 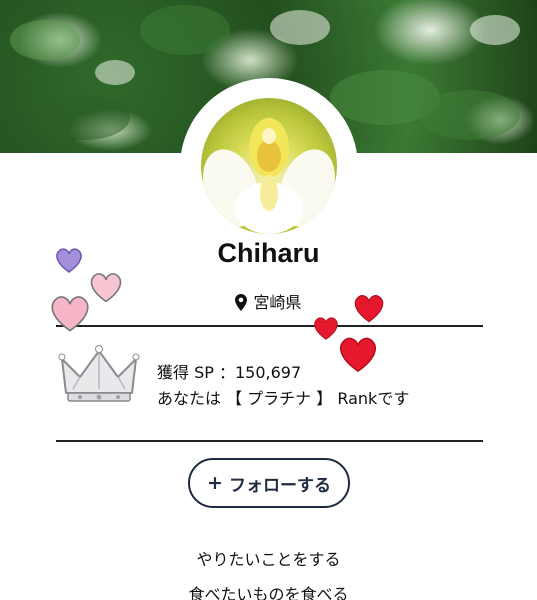 What do you see at coordinates (269, 176) in the screenshot?
I see `orchid-flower-image` at bounding box center [269, 176].